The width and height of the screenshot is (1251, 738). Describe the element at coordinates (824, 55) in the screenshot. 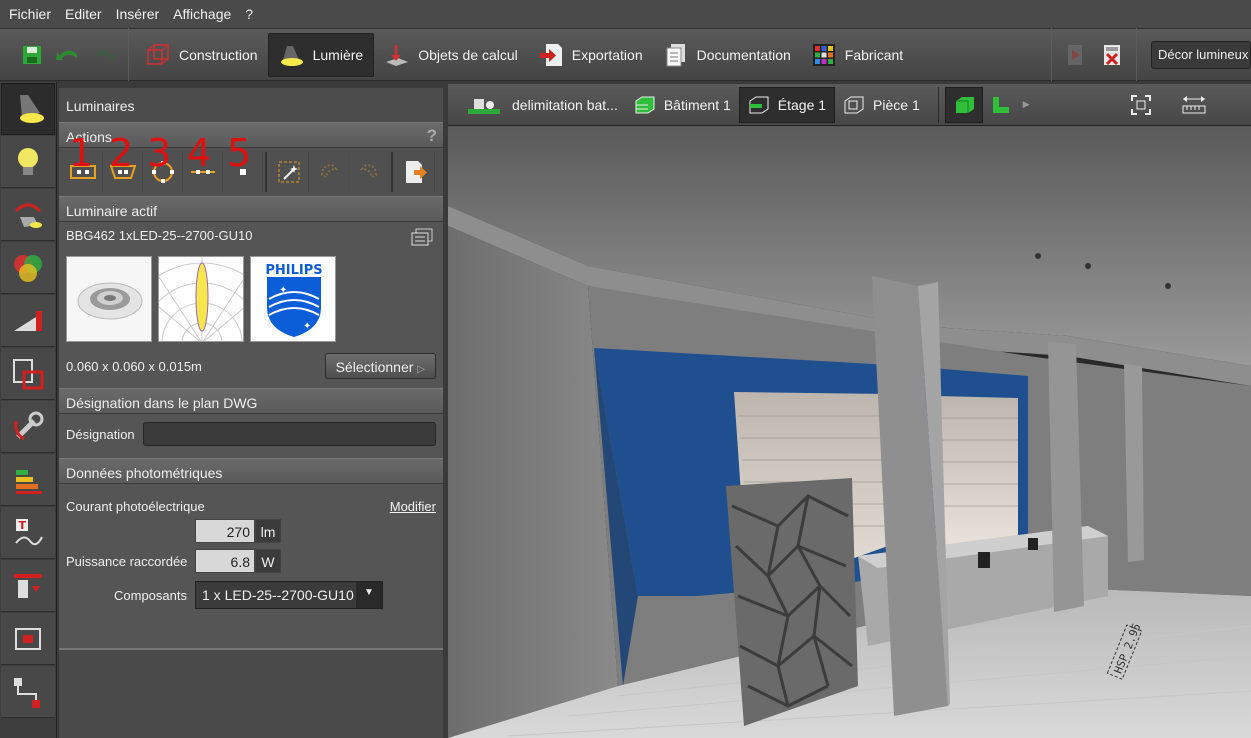

I see `manufacturer-grid-icon` at that location.